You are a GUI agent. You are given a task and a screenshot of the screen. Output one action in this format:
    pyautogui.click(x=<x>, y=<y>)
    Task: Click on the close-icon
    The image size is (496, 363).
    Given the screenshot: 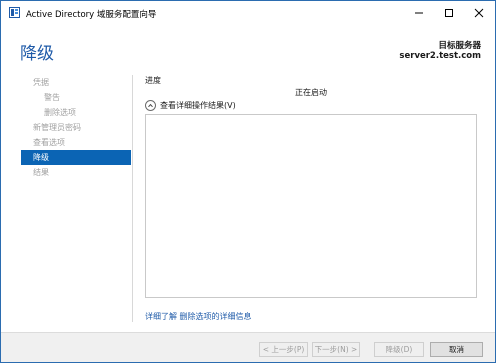 What is the action you would take?
    pyautogui.click(x=479, y=13)
    